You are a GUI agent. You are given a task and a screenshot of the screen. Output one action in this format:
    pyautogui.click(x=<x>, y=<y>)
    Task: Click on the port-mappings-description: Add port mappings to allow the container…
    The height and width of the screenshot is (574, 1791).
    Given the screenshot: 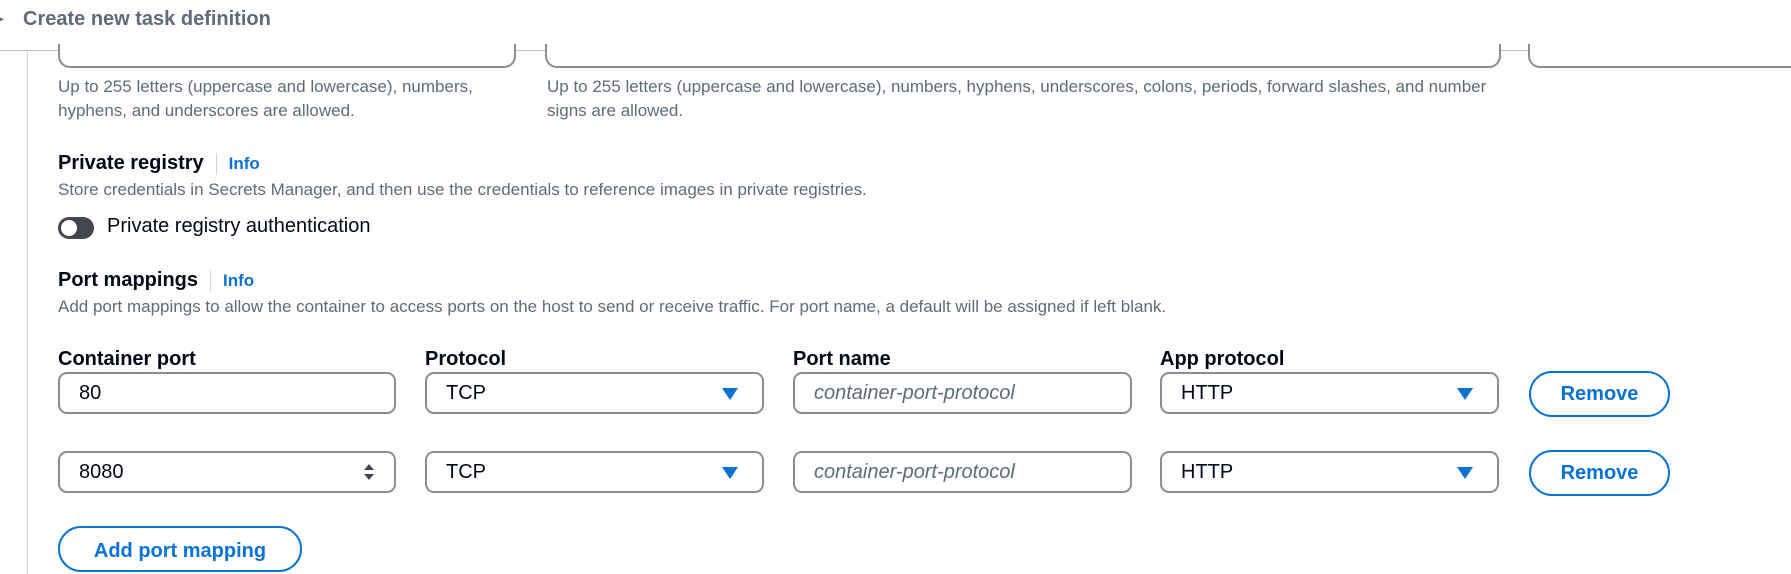 What is the action you would take?
    pyautogui.click(x=612, y=306)
    